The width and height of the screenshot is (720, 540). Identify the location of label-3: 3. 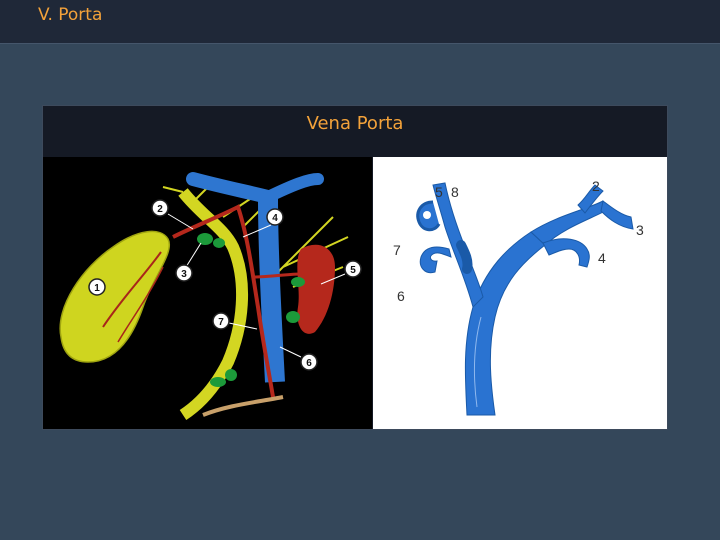
(640, 230).